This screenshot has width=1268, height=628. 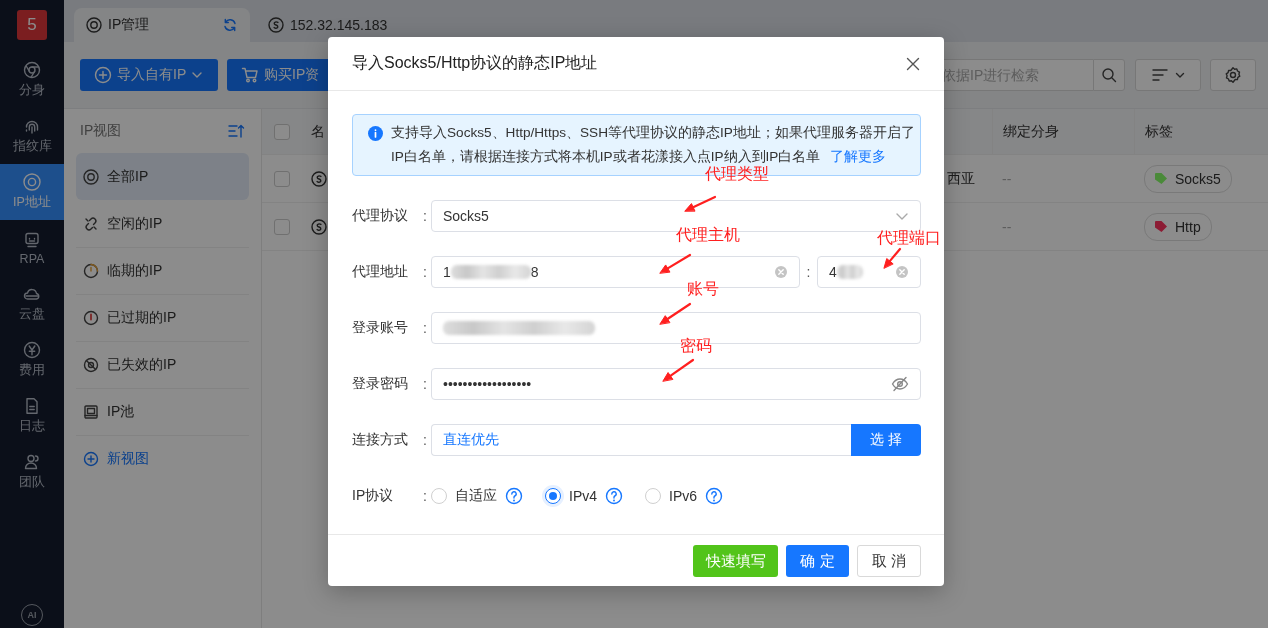 What do you see at coordinates (380, 216) in the screenshot?
I see `field-label: 代理协议` at bounding box center [380, 216].